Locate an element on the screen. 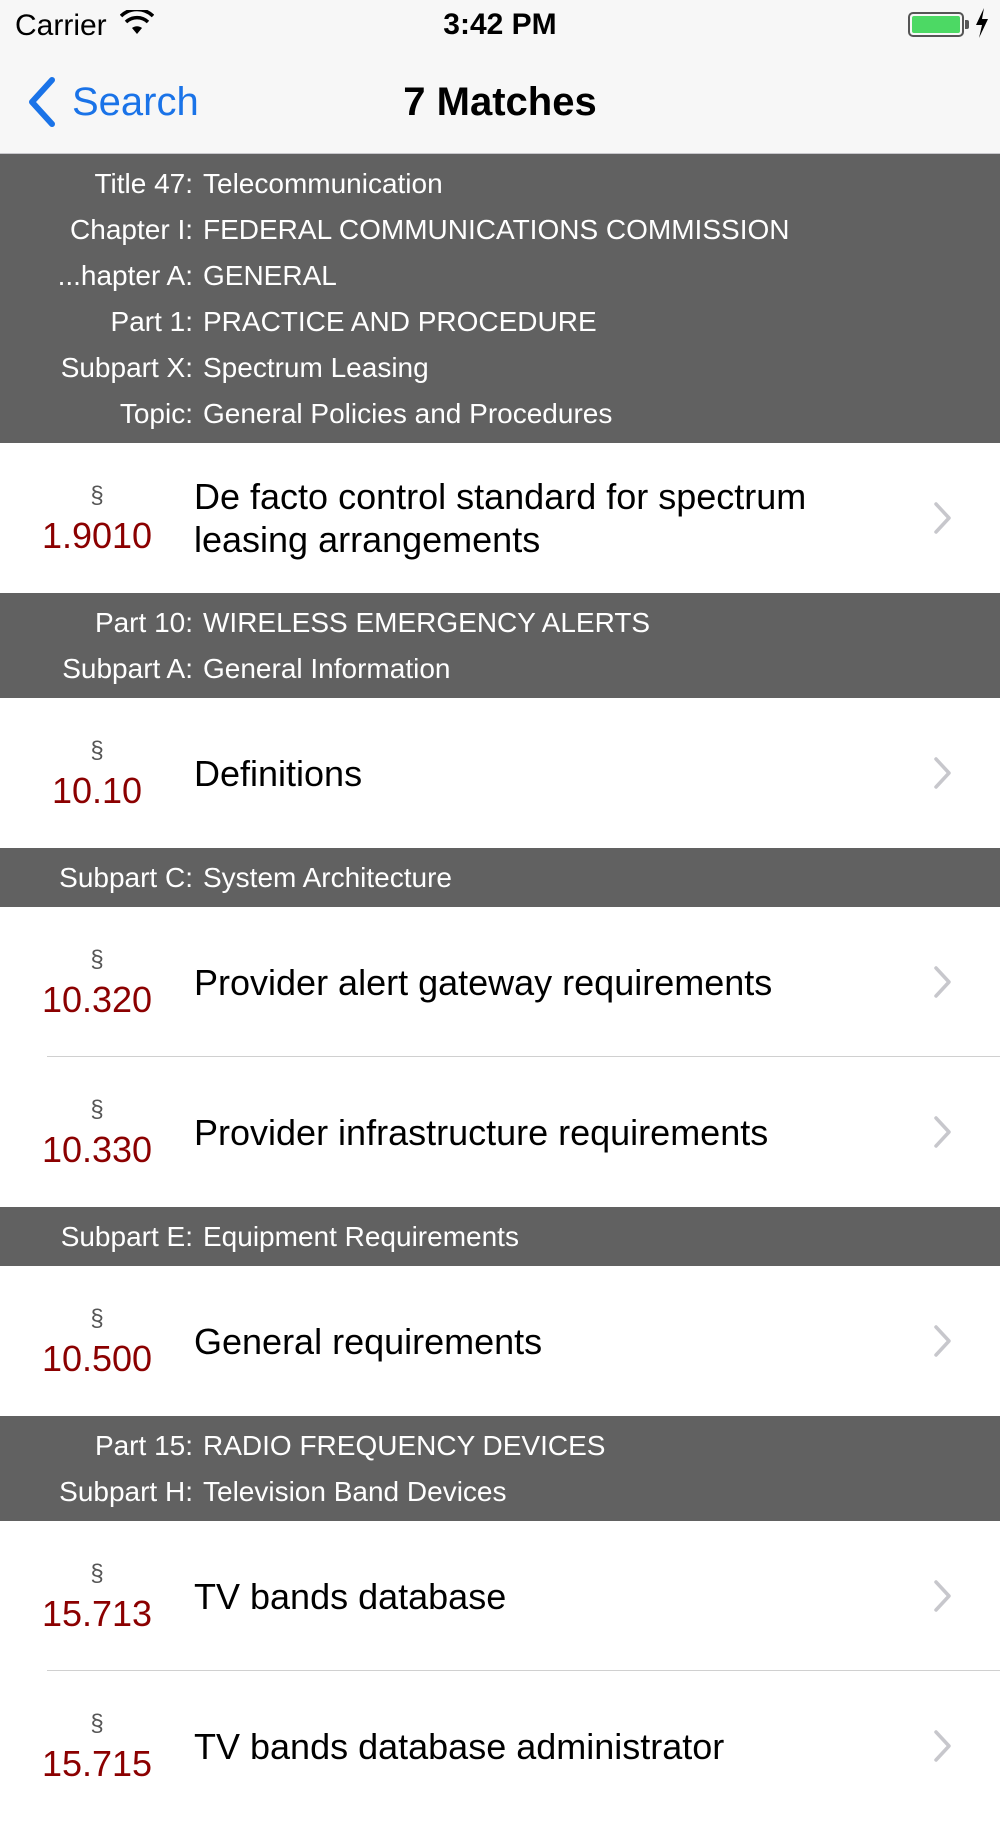 Image resolution: width=1000 pixels, height=1821 pixels. header-value: Equipment Requirements is located at coordinates (361, 1236).